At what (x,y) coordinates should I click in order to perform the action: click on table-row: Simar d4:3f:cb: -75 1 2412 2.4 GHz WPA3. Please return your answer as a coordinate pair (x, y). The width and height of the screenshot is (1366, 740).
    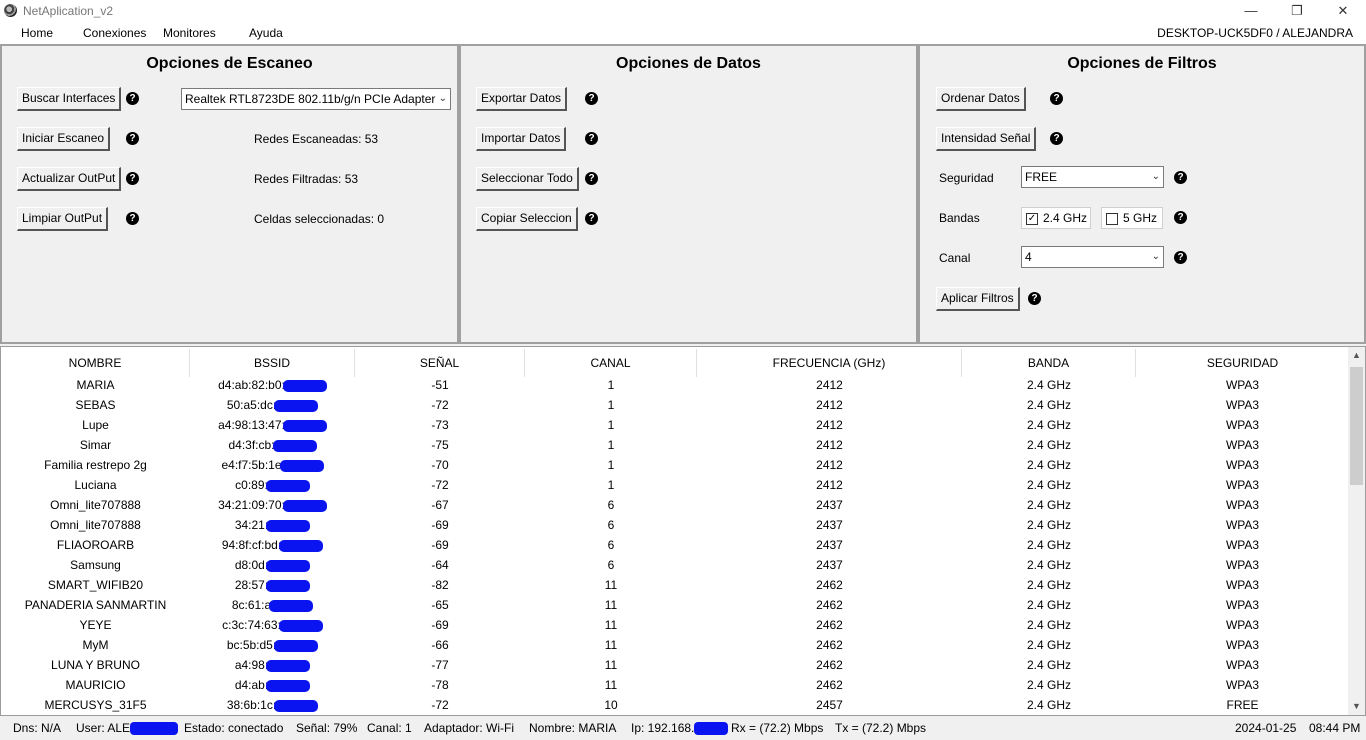
    Looking at the image, I should click on (675, 445).